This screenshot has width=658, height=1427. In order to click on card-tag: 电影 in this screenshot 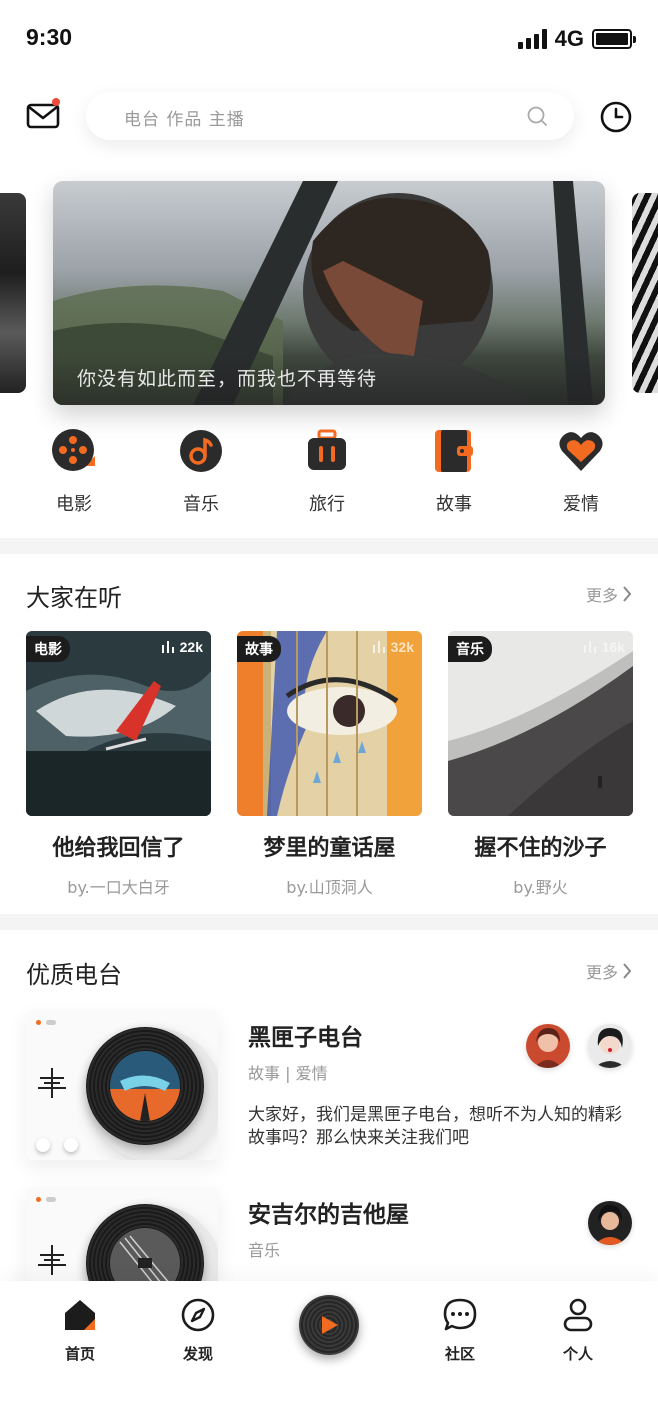, I will do `click(48, 649)`.